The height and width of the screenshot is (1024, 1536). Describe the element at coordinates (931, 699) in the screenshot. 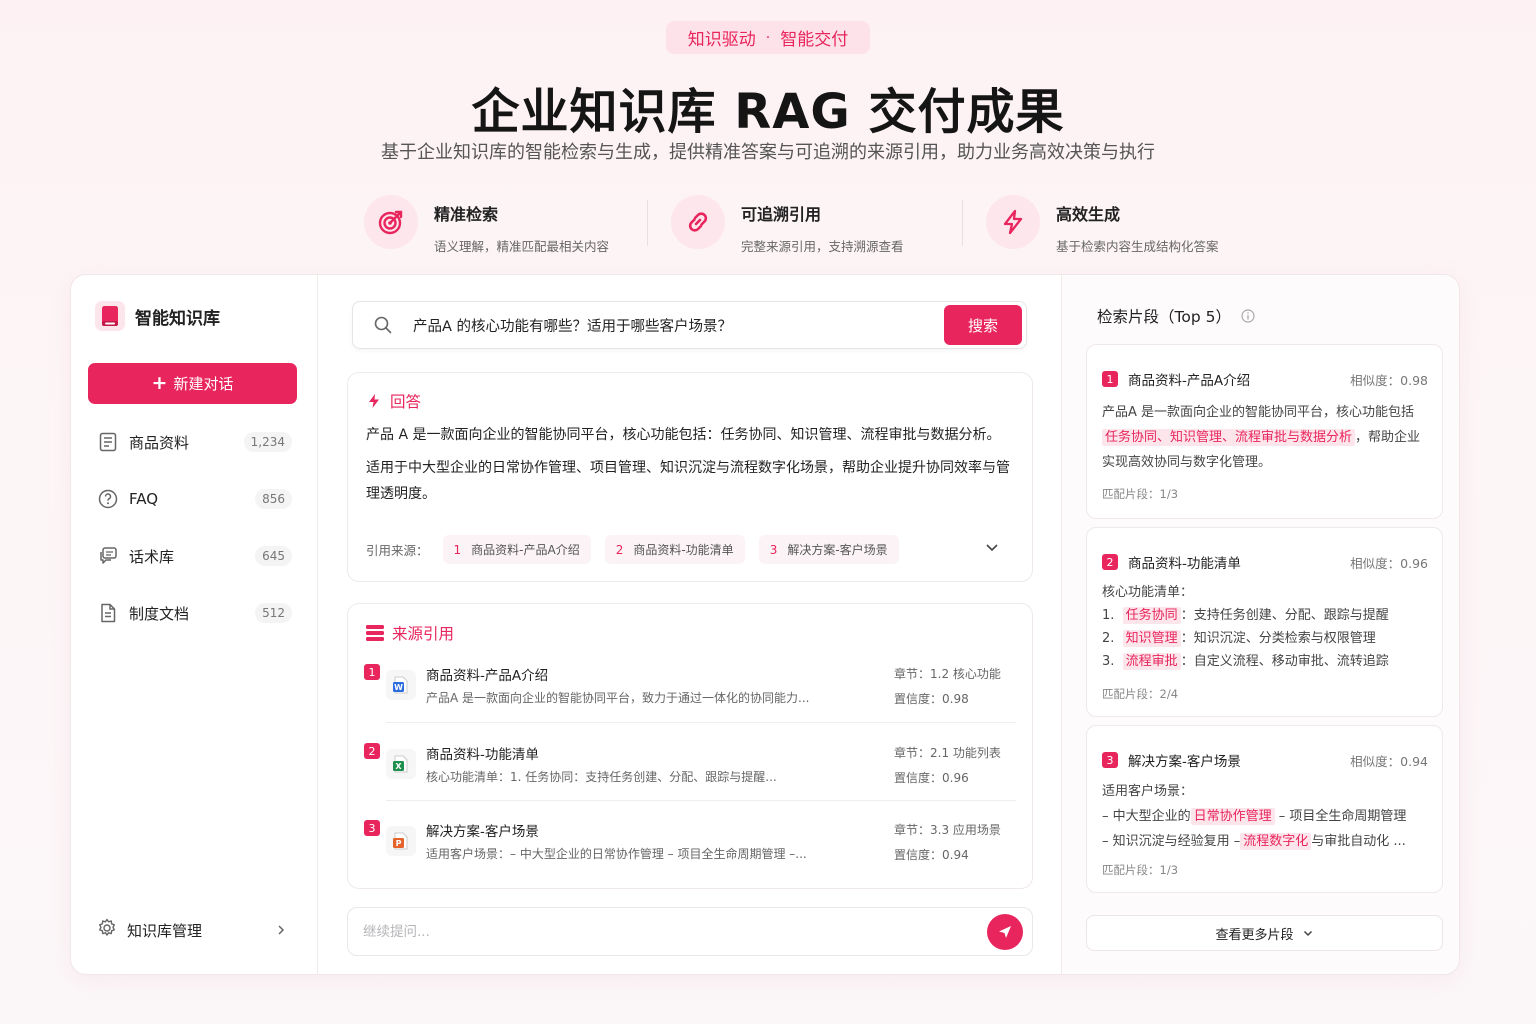

I see `source-confidence: 置信度：0.98` at that location.